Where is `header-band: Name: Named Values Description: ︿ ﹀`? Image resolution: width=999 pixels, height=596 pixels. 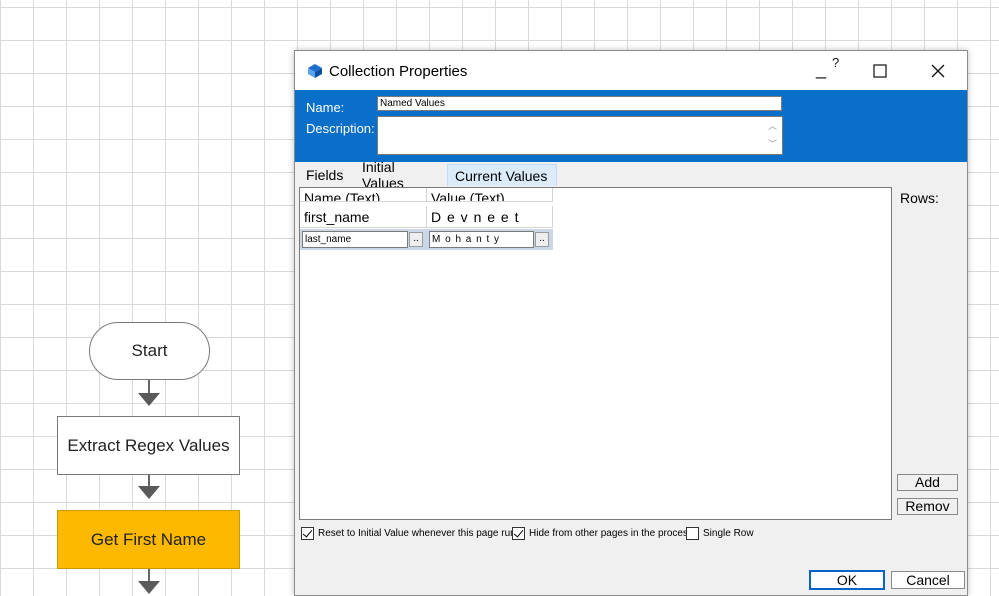
header-band: Name: Named Values Description: ︿ ﹀ is located at coordinates (631, 126).